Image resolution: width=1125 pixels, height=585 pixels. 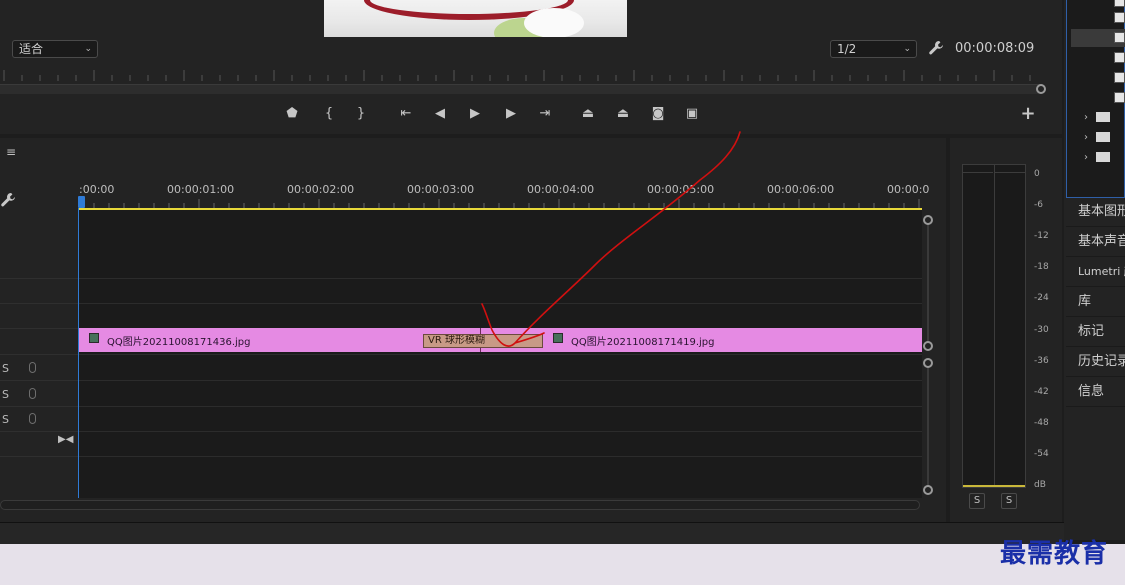 I want to click on panel-tab-1: 基本声音, so click(x=1095, y=242).